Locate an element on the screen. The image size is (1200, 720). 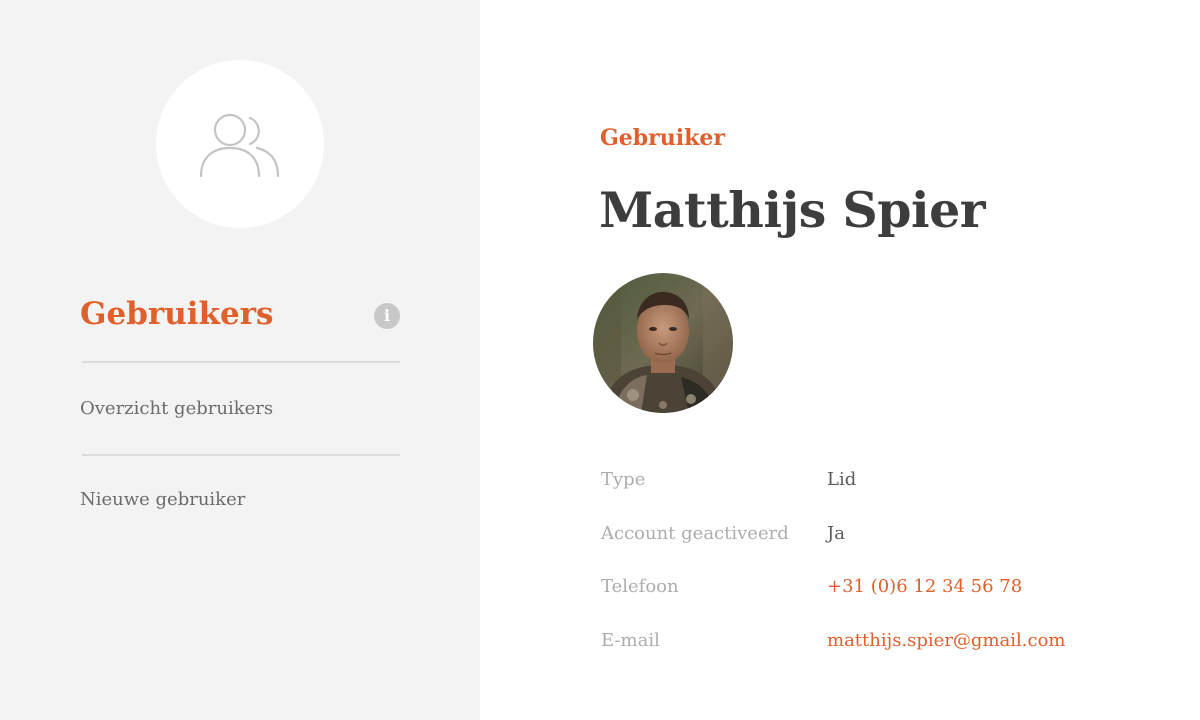
detail-value-email-container: matthijs.spier@gmail.com is located at coordinates (946, 641).